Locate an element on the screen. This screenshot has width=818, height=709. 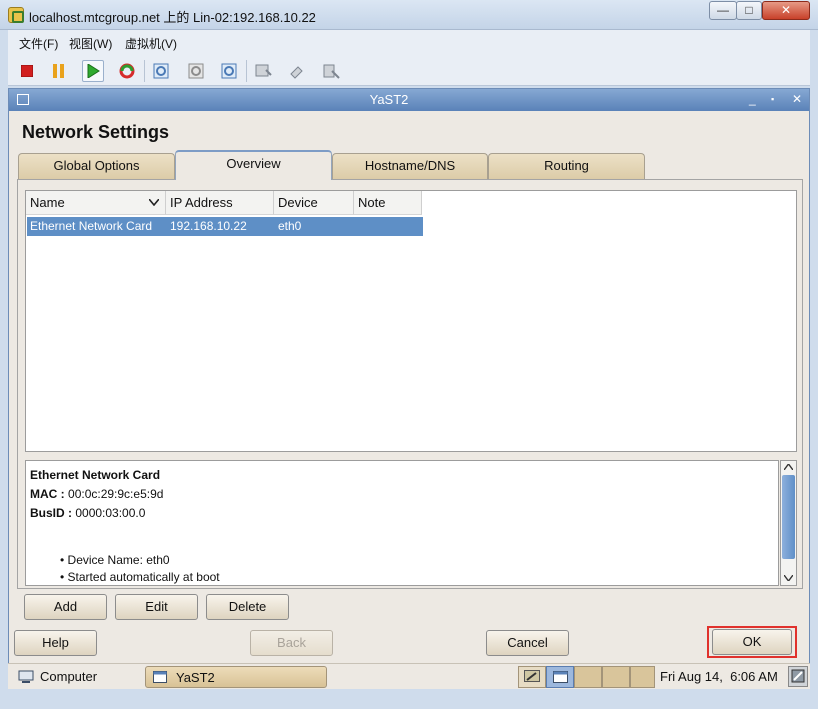
chevron-down-icon is located at coordinates (154, 202).